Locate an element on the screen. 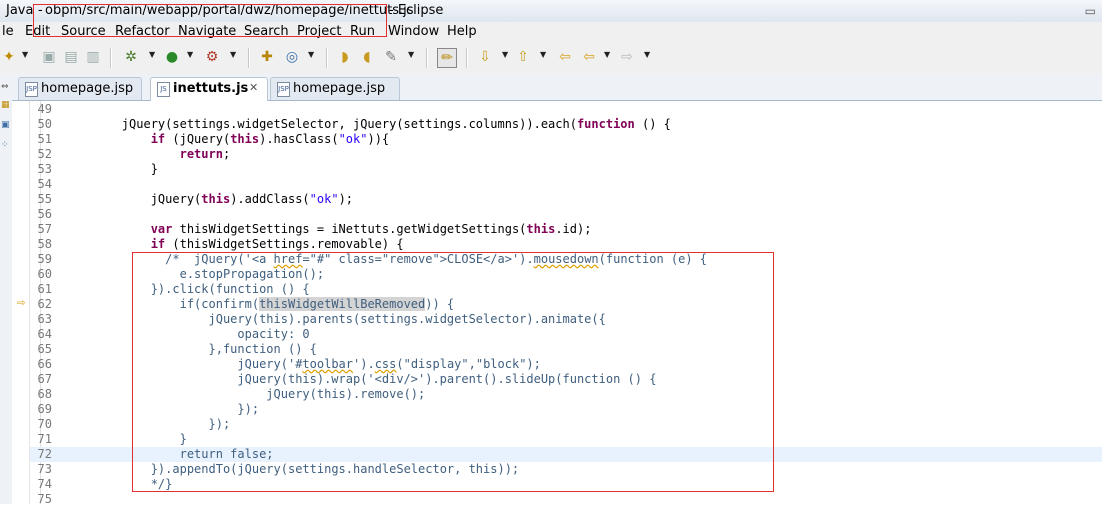 The image size is (1102, 507). line-number: 71 is located at coordinates (44, 439).